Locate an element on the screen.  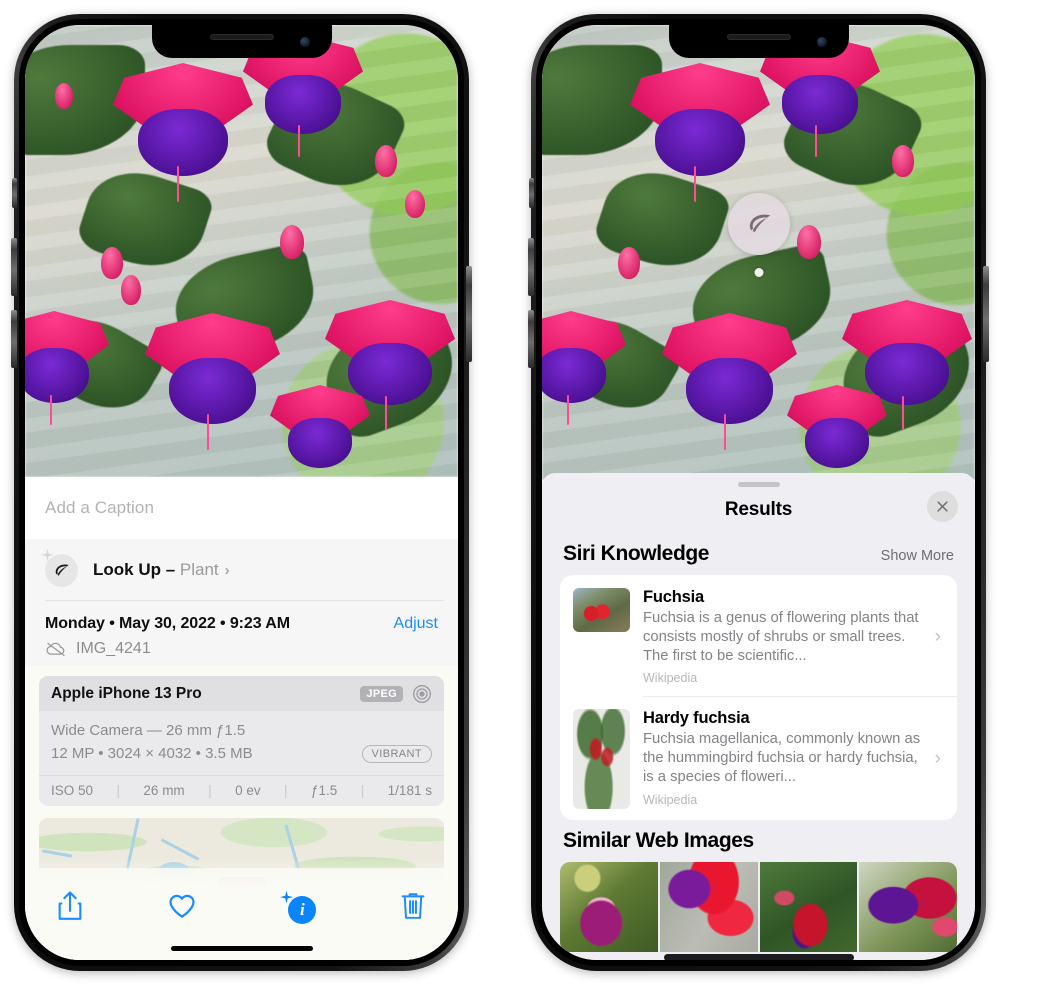
similar-web-images-header: Similar Web Images is located at coordinates (758, 841).